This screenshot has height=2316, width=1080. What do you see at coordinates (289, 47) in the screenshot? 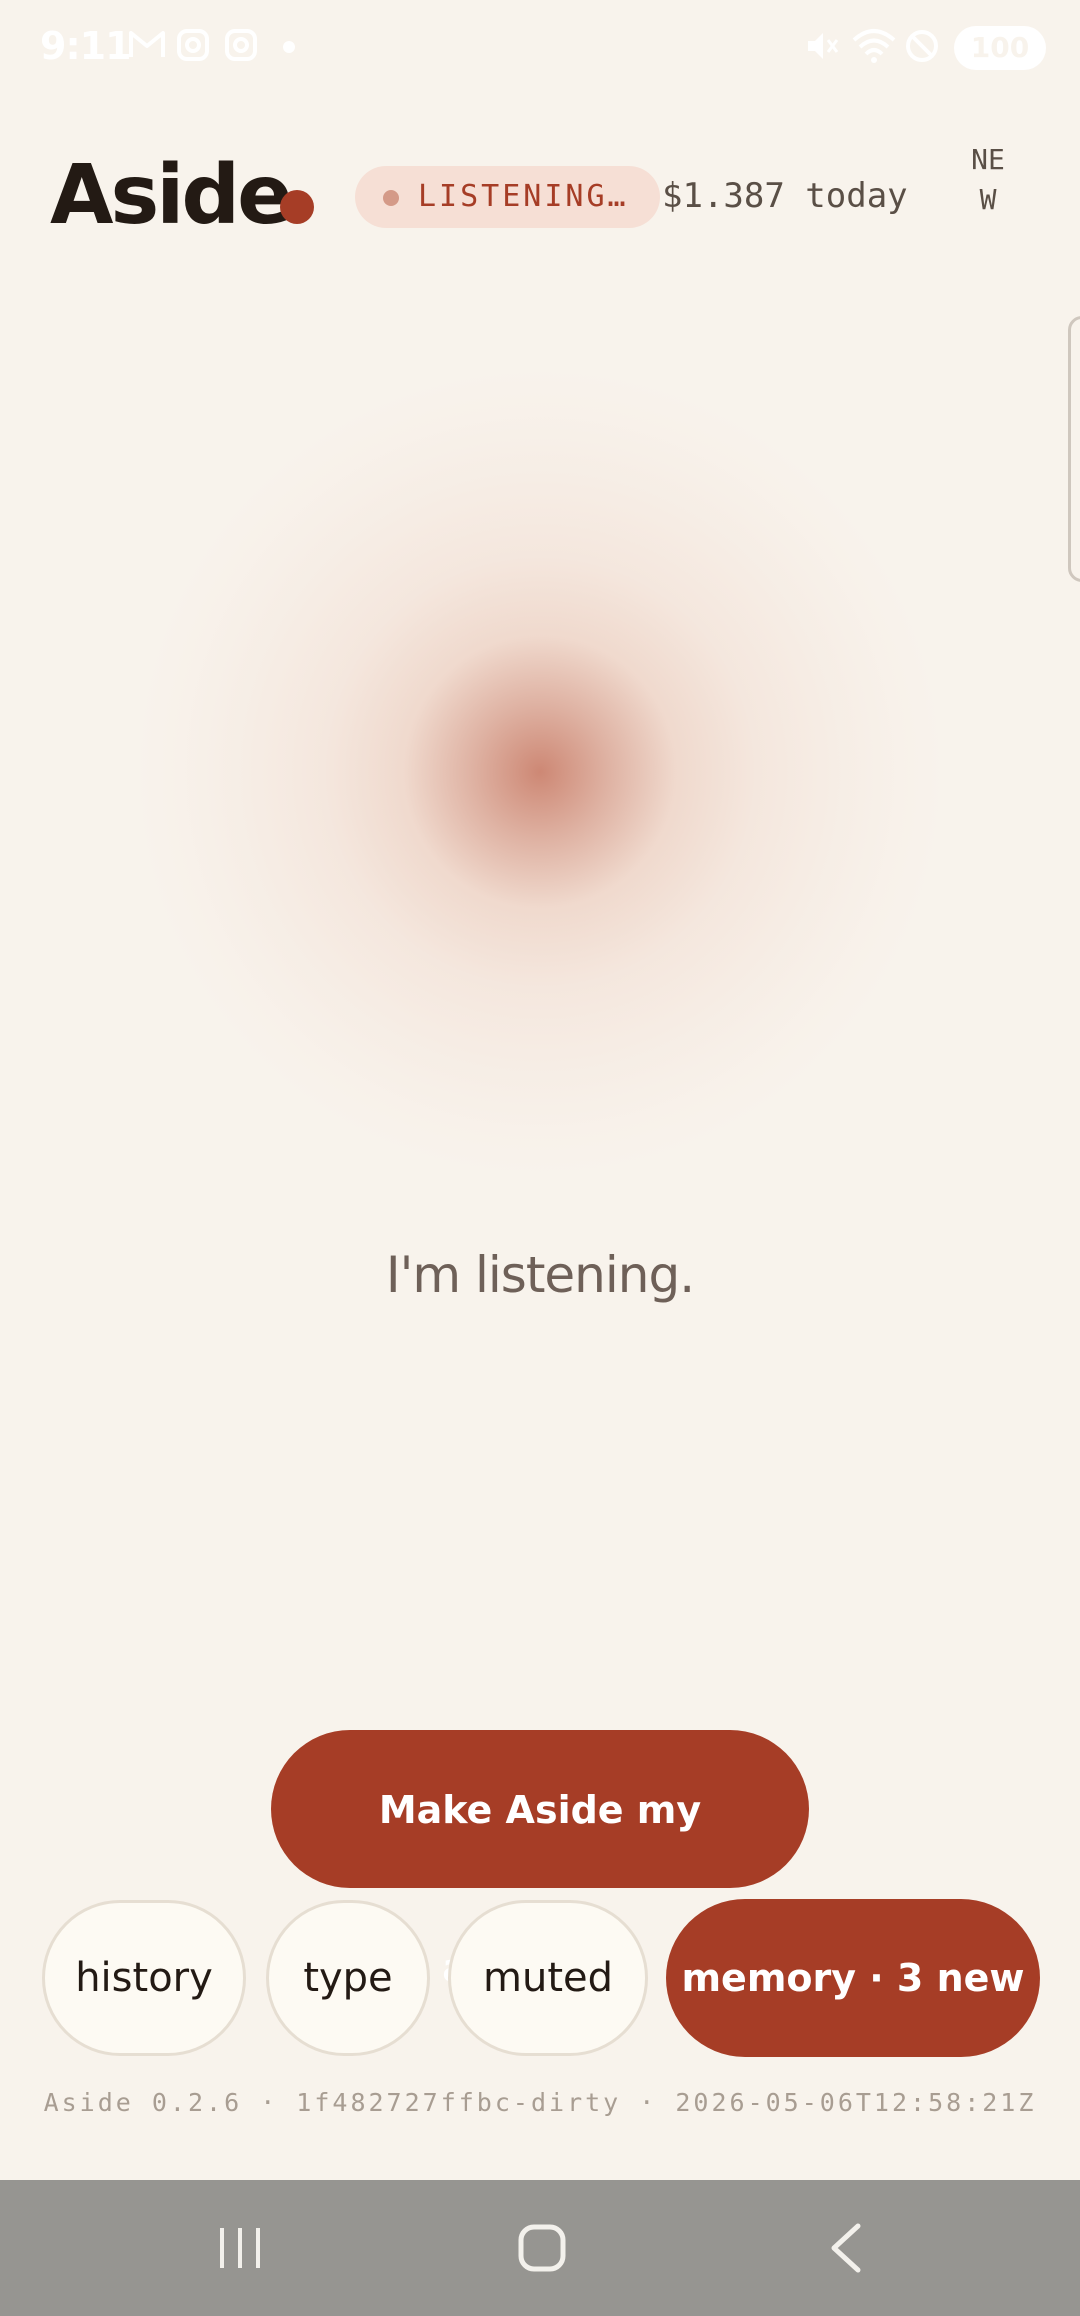
I see `dot-icon` at bounding box center [289, 47].